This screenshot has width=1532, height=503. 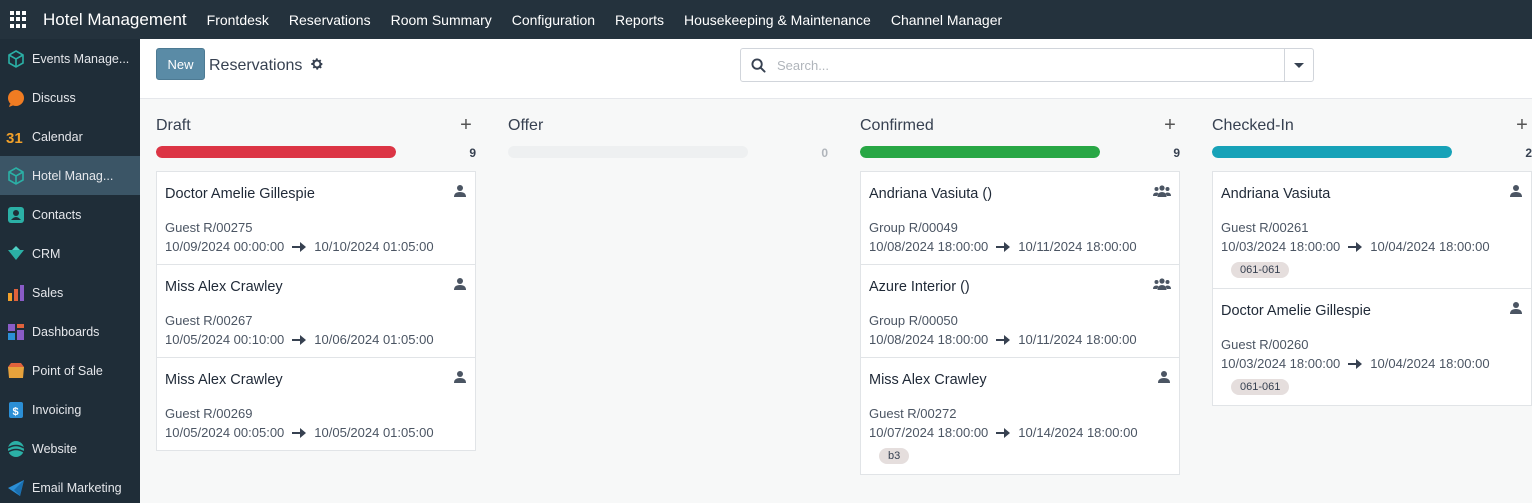 What do you see at coordinates (1265, 227) in the screenshot?
I see `card-reference: Guest R/00261` at bounding box center [1265, 227].